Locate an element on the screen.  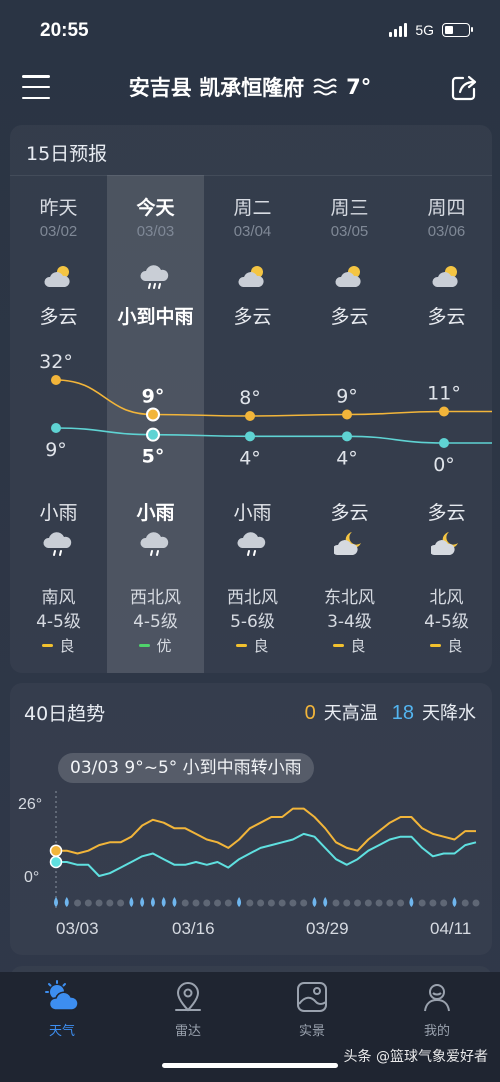
y-axis-label-bottom: 0° is located at coordinates (31, 877).